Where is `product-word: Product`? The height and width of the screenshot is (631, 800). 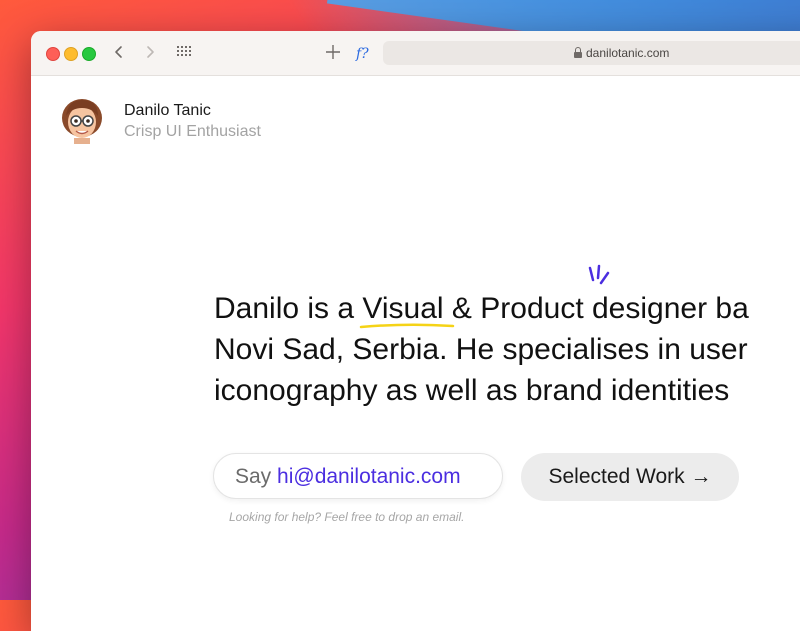
product-word: Product is located at coordinates (545, 296).